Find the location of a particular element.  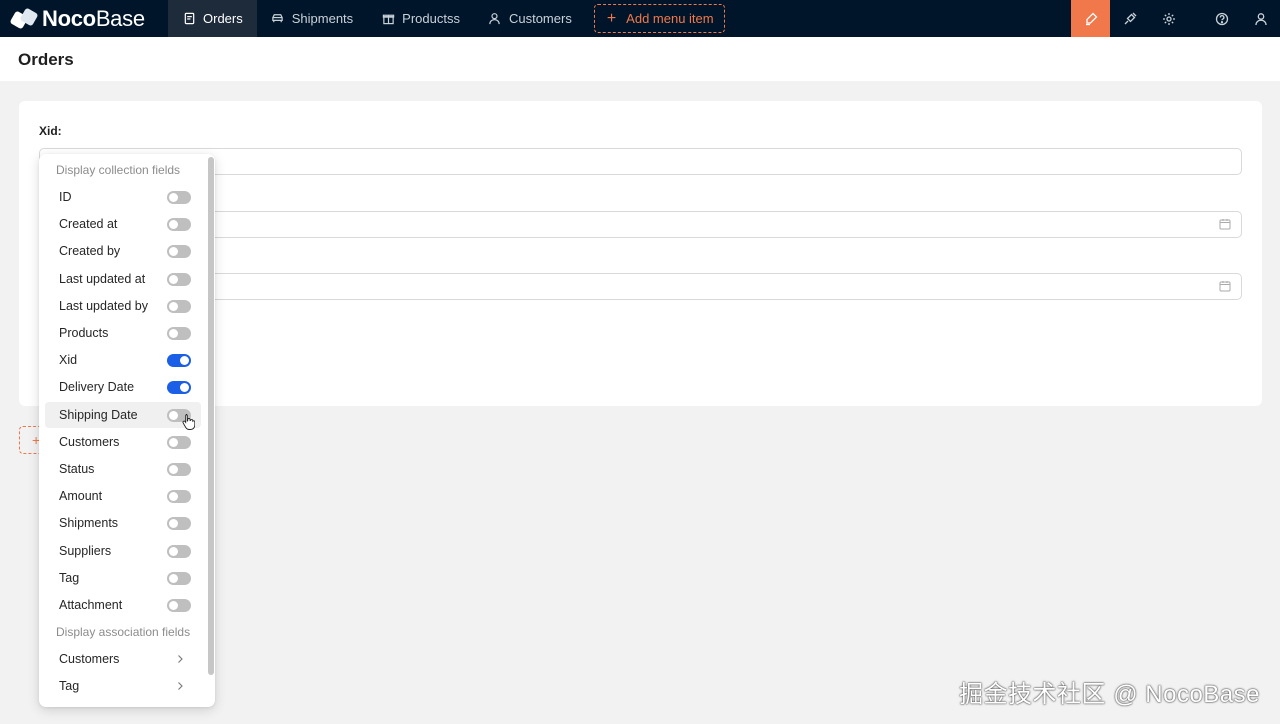

page-title: Orders is located at coordinates (46, 59).